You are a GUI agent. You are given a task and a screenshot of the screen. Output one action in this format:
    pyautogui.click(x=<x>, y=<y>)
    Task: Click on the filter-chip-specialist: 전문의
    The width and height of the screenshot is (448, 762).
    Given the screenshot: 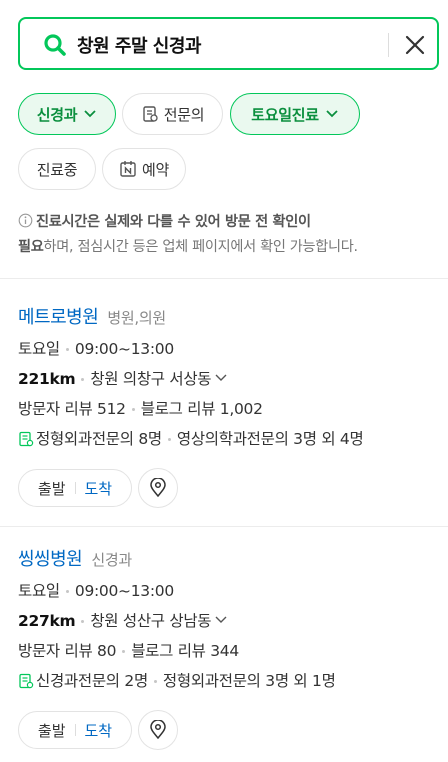 What is the action you would take?
    pyautogui.click(x=172, y=114)
    